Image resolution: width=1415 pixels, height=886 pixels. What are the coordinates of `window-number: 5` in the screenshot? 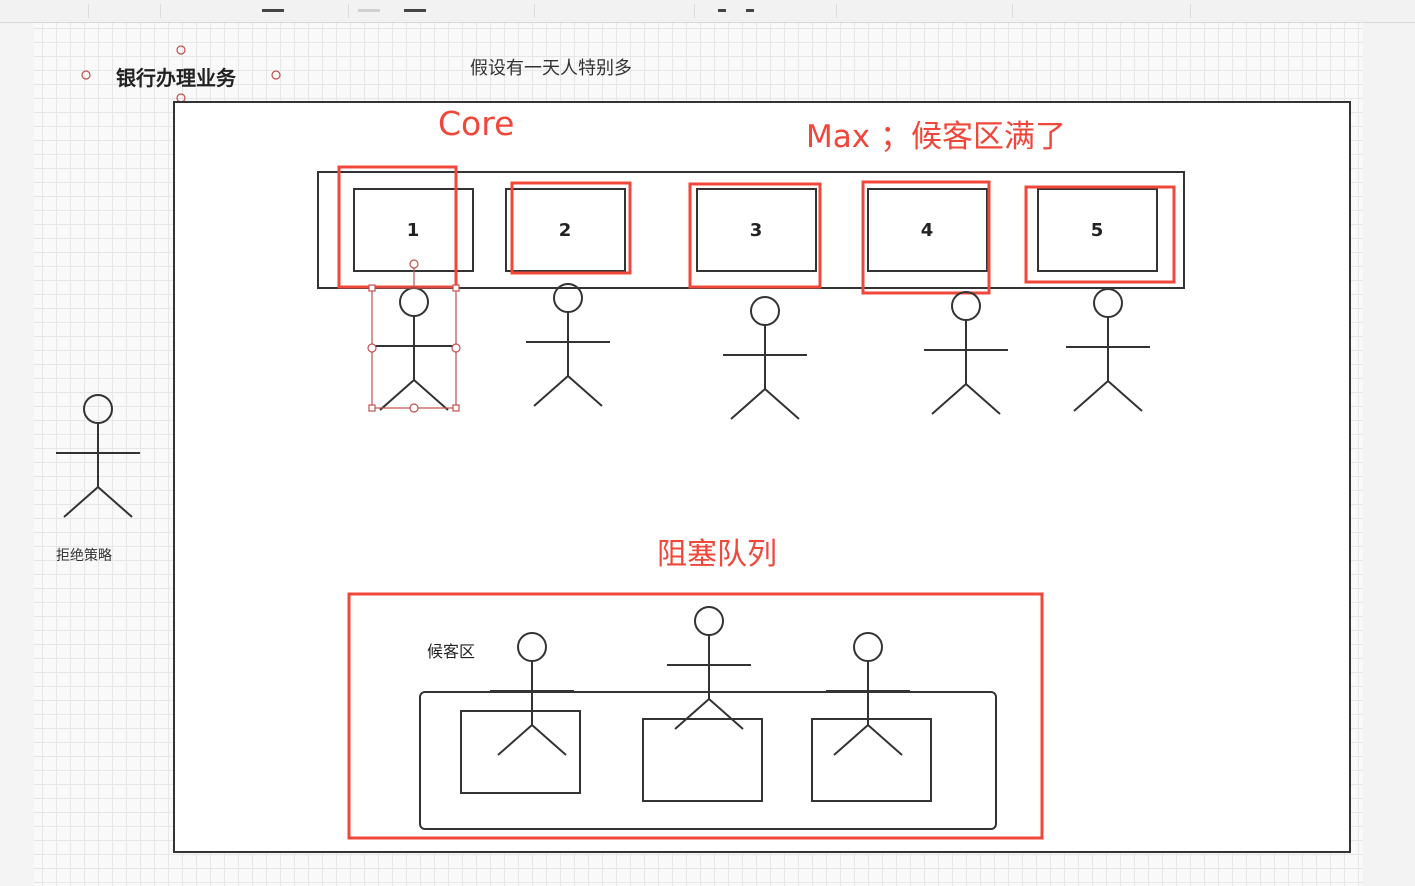 It's located at (1097, 230).